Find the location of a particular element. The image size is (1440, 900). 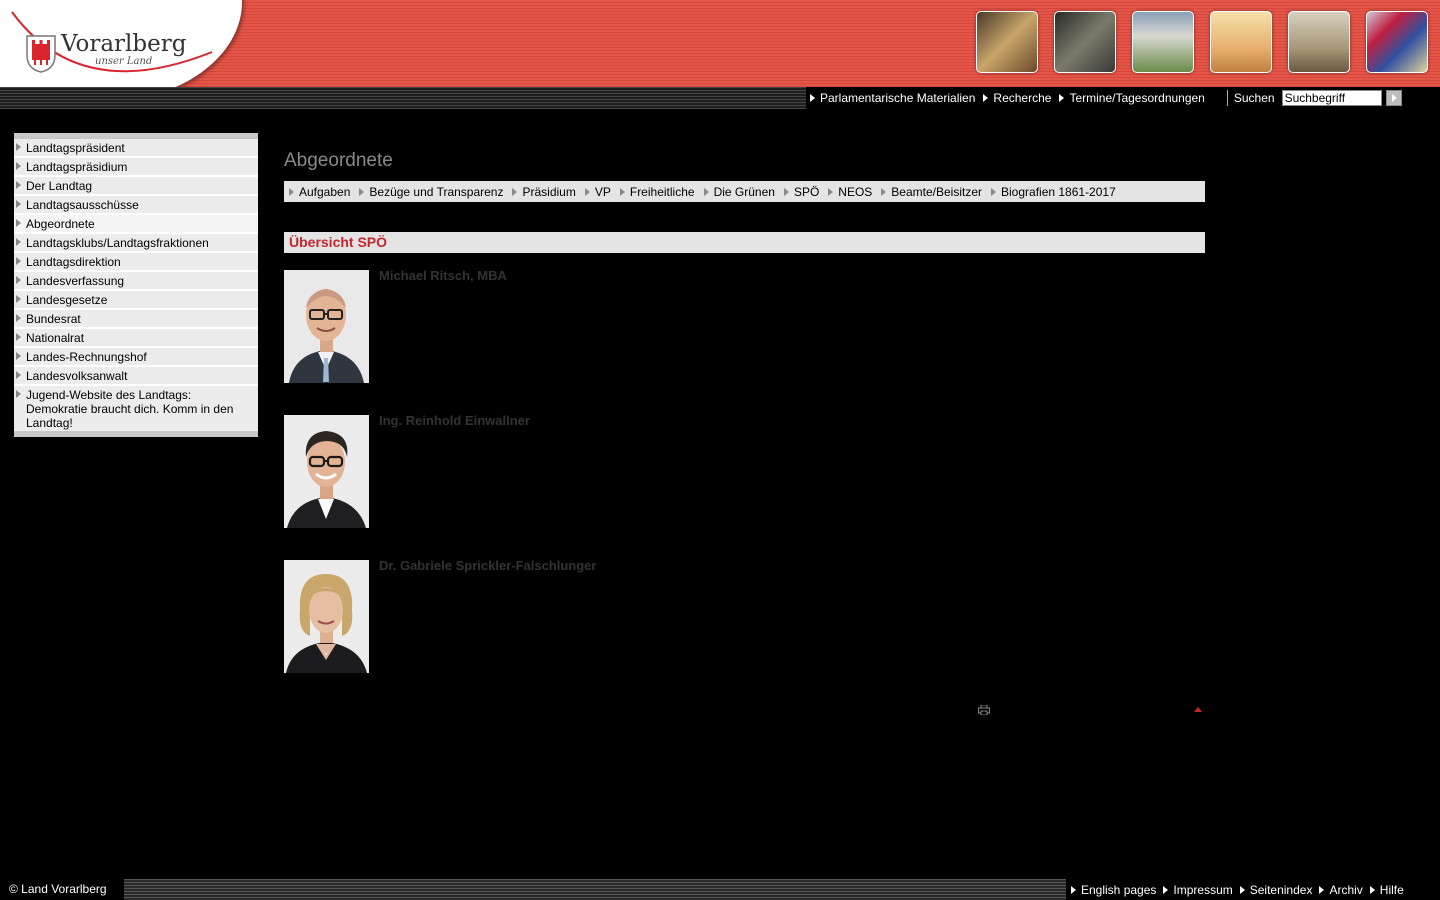

footer-link-seitenindex: Seitenindex is located at coordinates (1275, 890).